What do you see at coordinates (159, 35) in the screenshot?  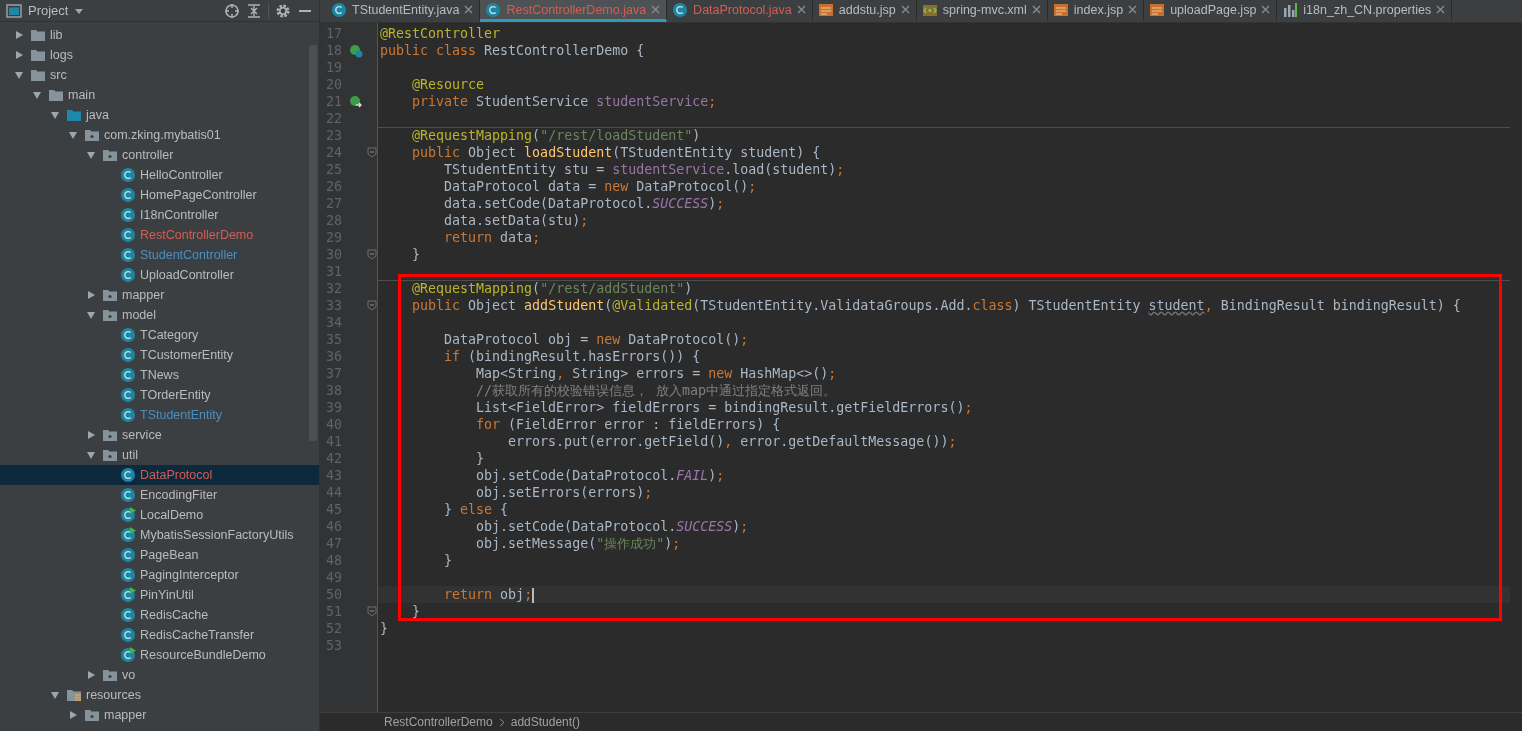 I see `tree-item: lib` at bounding box center [159, 35].